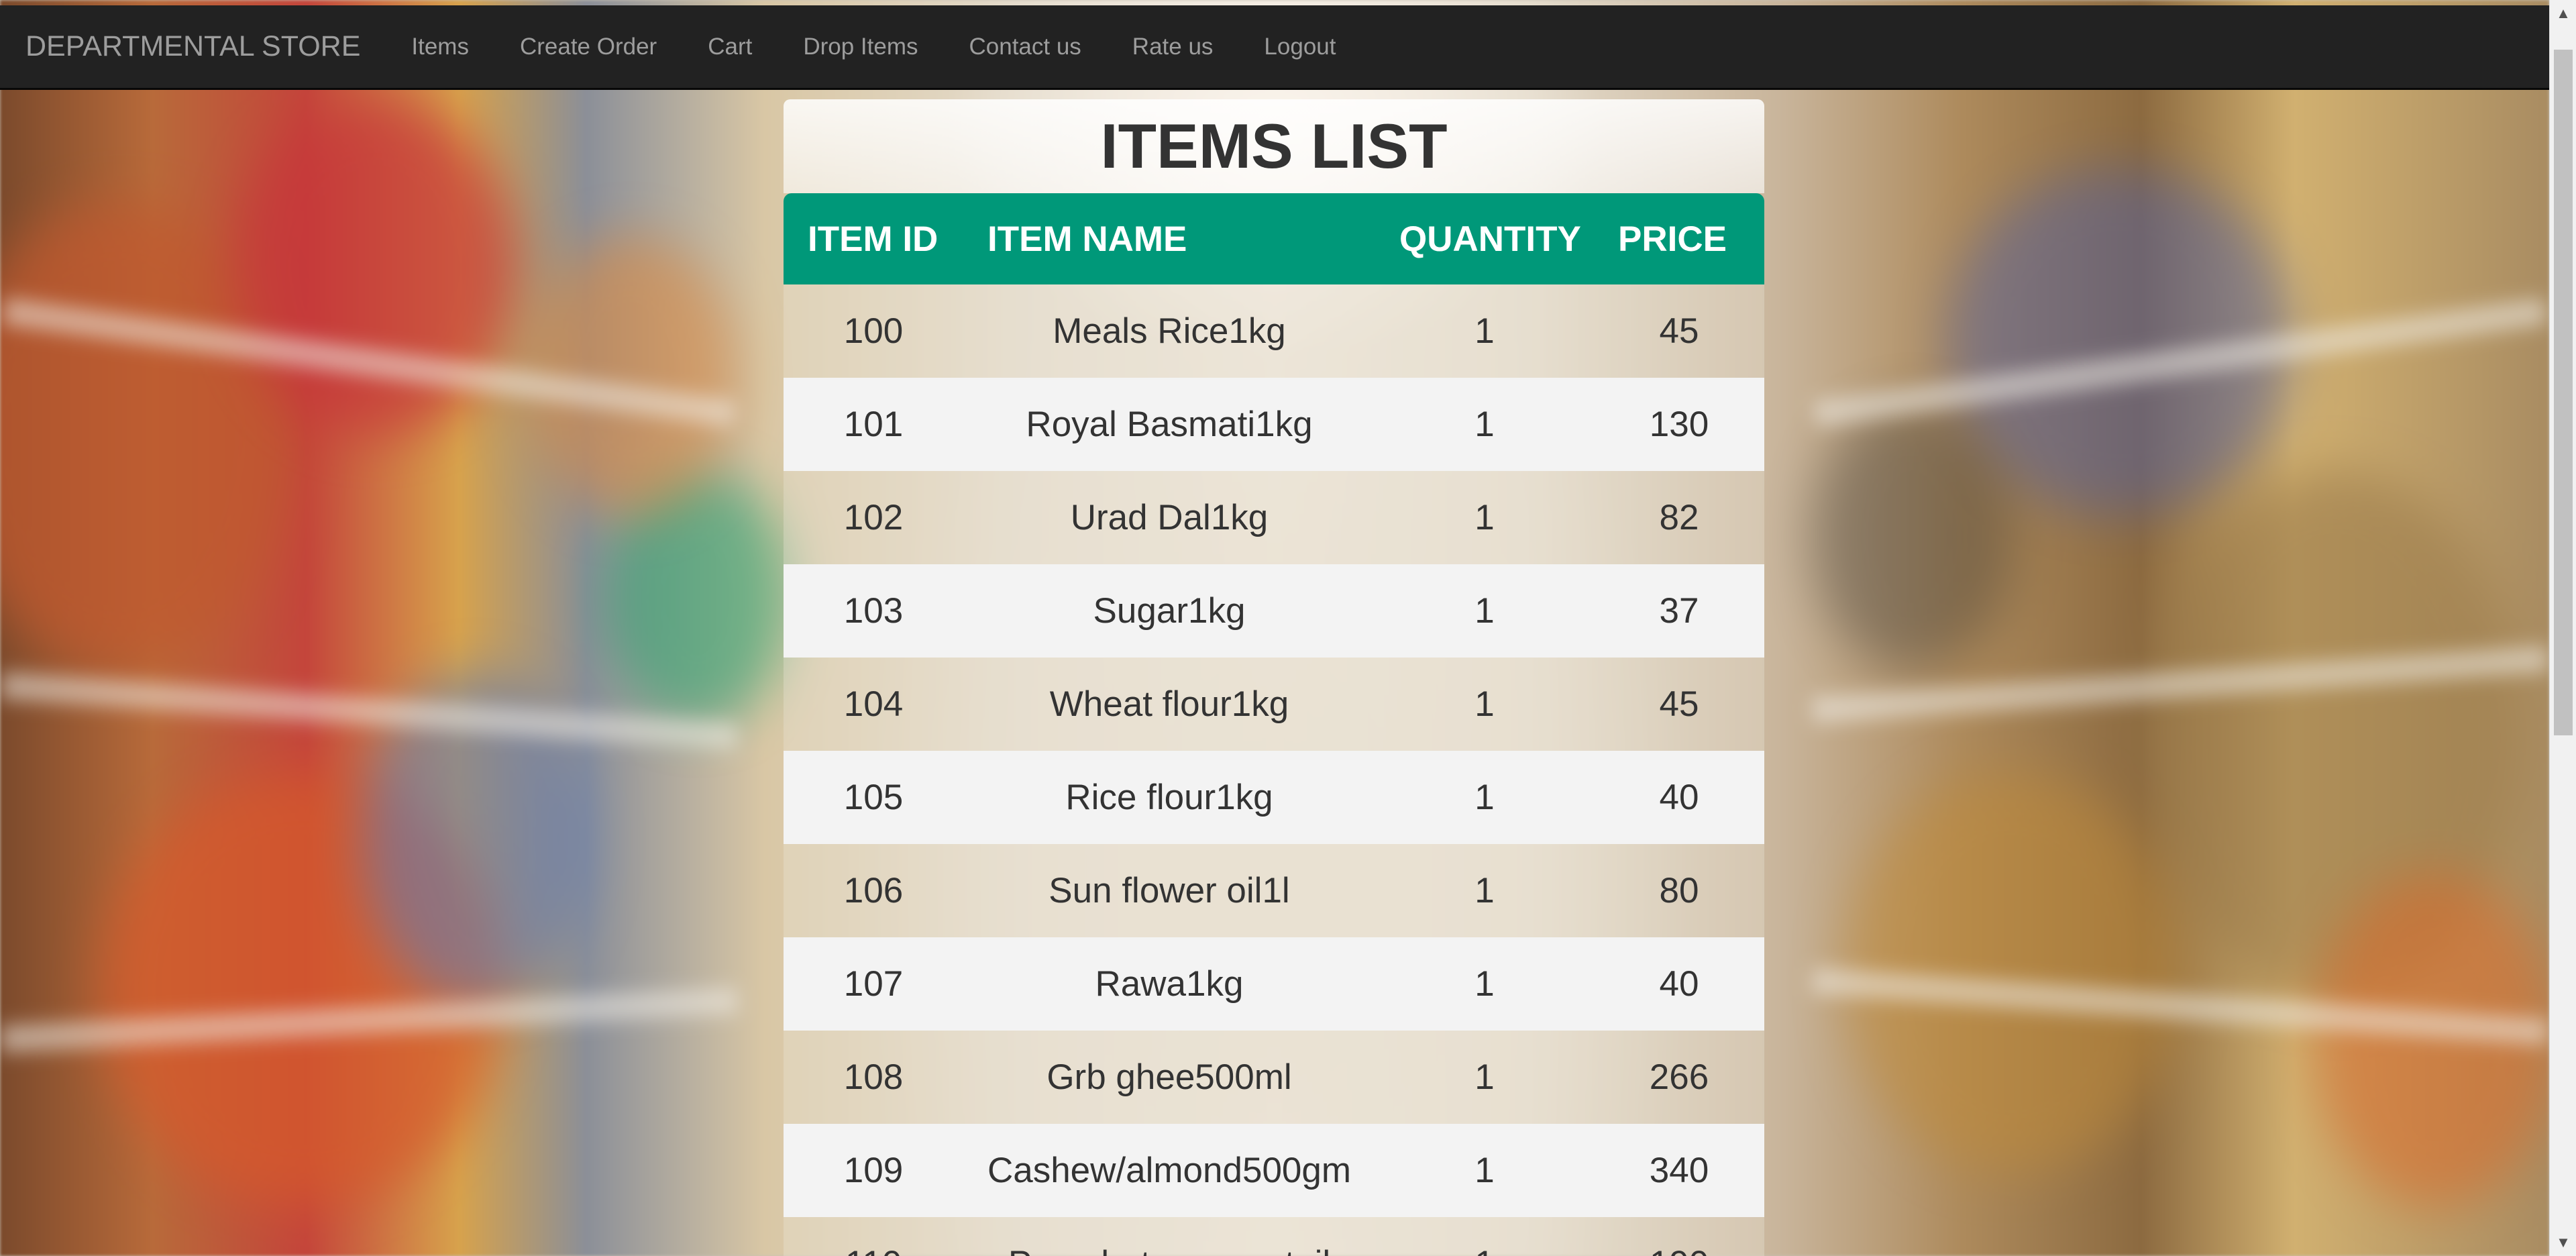 This screenshot has height=1256, width=2576. What do you see at coordinates (873, 1077) in the screenshot?
I see `cell-item-id: 108` at bounding box center [873, 1077].